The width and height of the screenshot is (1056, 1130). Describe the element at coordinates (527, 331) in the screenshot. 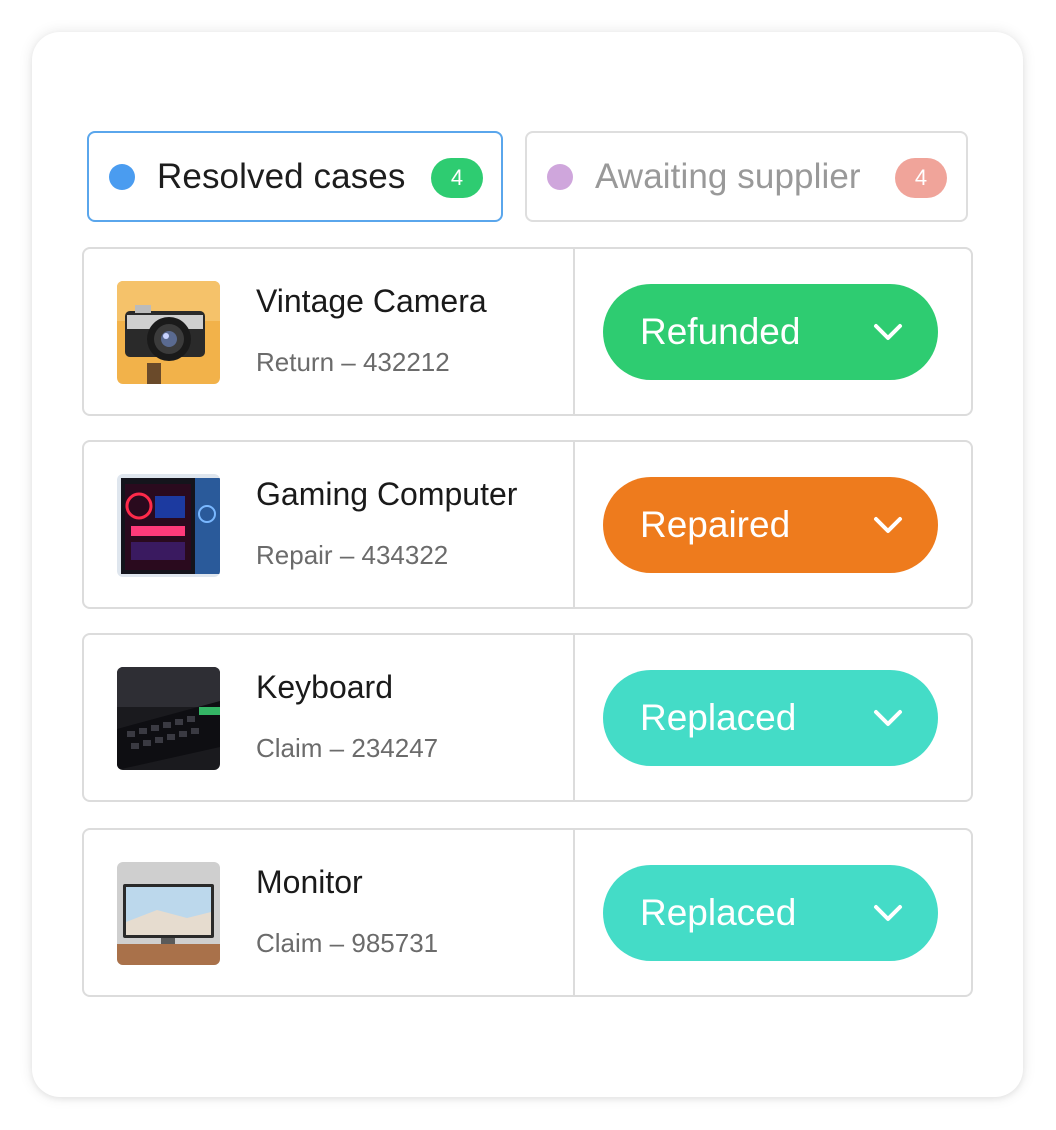

I see `case-row: Vintage Camera Return – 432212 Refunded` at that location.